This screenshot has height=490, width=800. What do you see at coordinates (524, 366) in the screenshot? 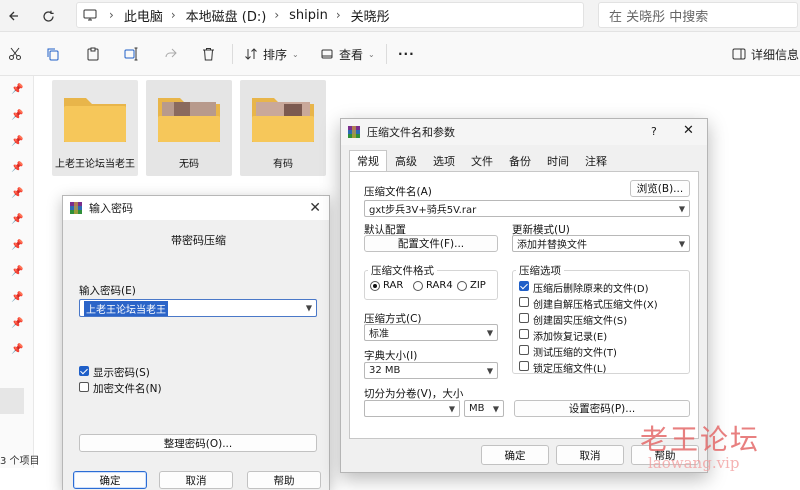
I see `lock-archive-checkbox` at bounding box center [524, 366].